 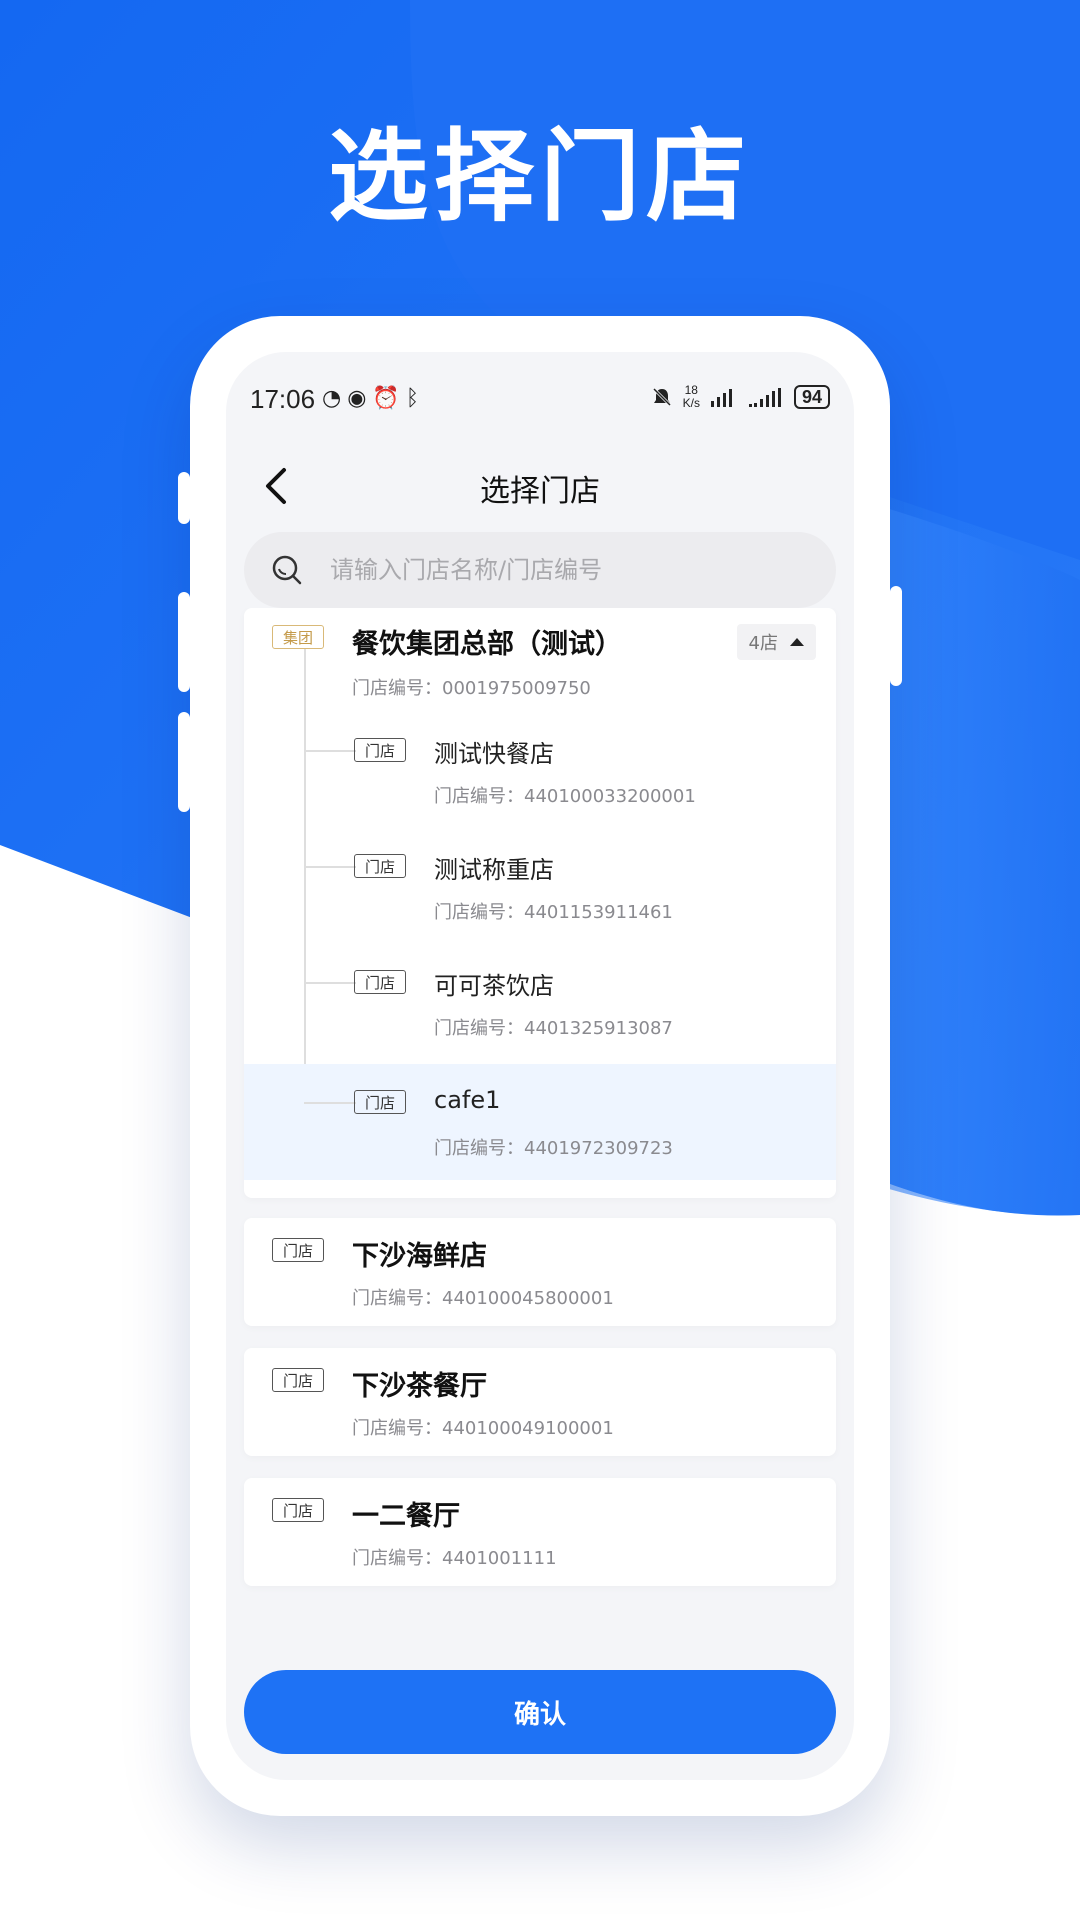 I want to click on store-code: 门店编号：440100033200001, so click(x=565, y=796).